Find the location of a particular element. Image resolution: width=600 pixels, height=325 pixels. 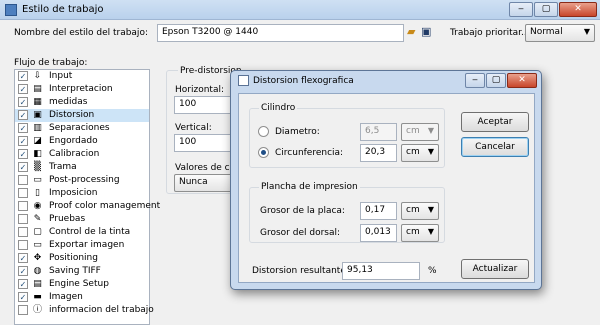

app-icon is located at coordinates (11, 10).